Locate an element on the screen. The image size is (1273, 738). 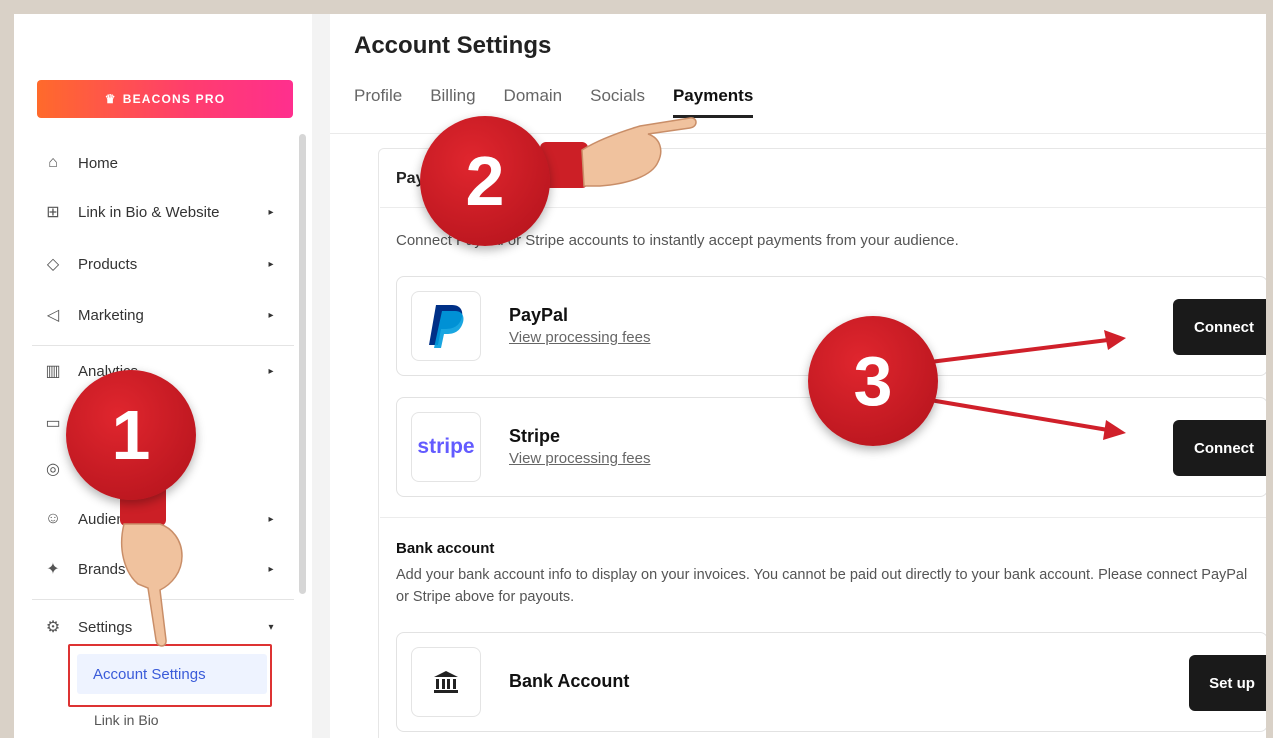
settings-tabs: Profile Billing Domain Socials Payments is located at coordinates (554, 102).